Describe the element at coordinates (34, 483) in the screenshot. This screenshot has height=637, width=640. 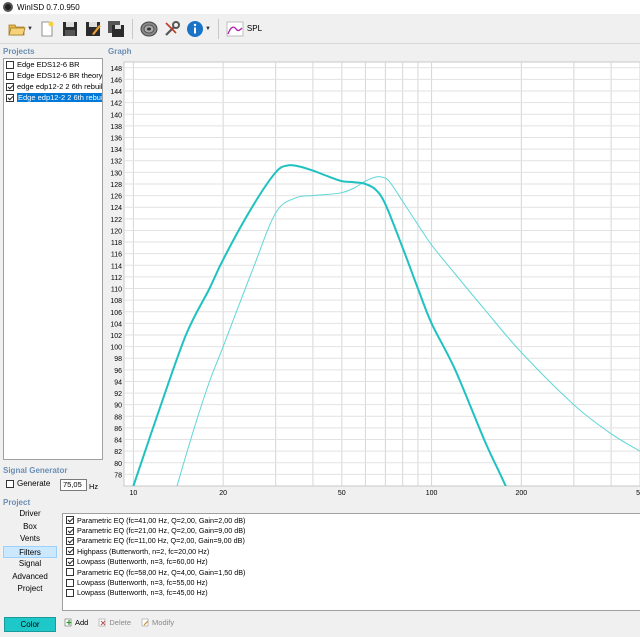
I see `generate-label: Generate` at that location.